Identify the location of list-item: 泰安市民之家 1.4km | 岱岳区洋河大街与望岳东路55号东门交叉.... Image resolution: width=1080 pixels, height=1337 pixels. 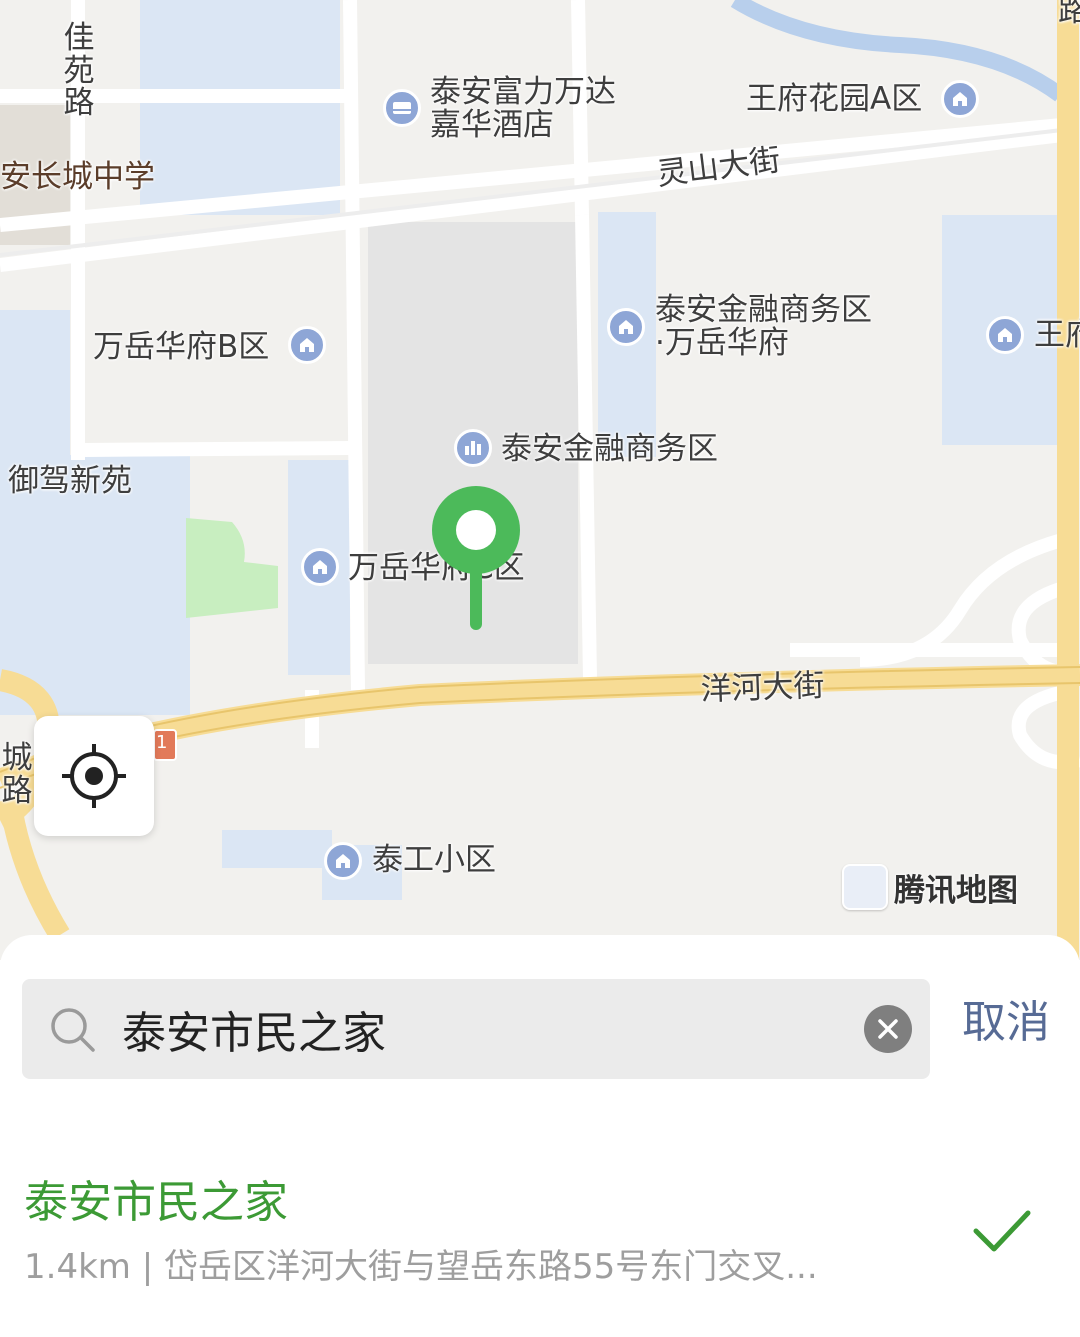
(540, 1245).